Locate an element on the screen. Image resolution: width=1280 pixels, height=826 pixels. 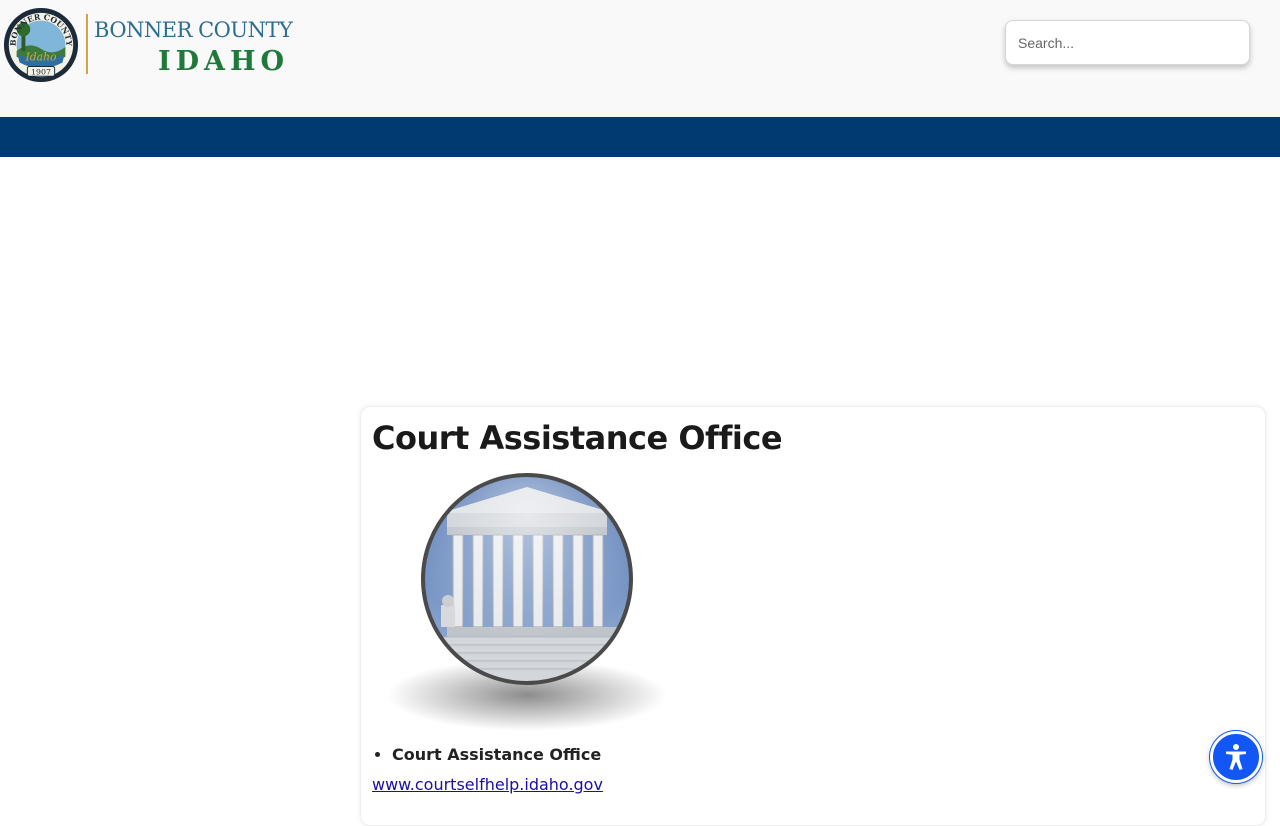
logo-county-name: BONNER COUNTY is located at coordinates (193, 30).